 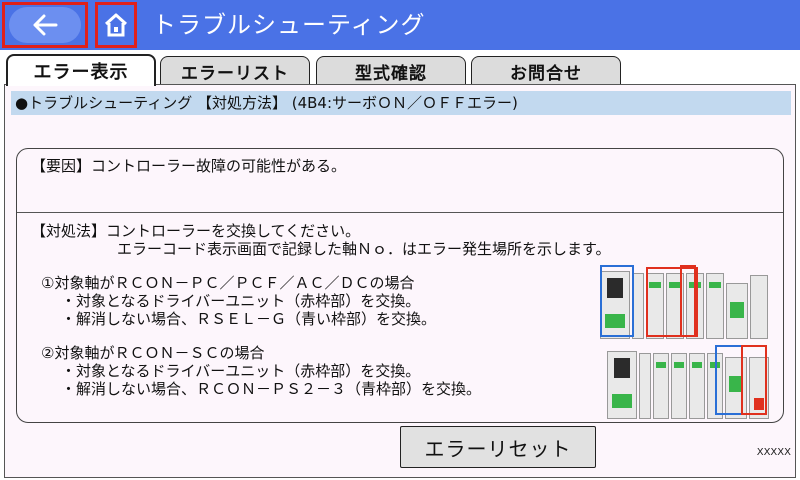 I want to click on tab-model-check: 型式確認, so click(x=391, y=71).